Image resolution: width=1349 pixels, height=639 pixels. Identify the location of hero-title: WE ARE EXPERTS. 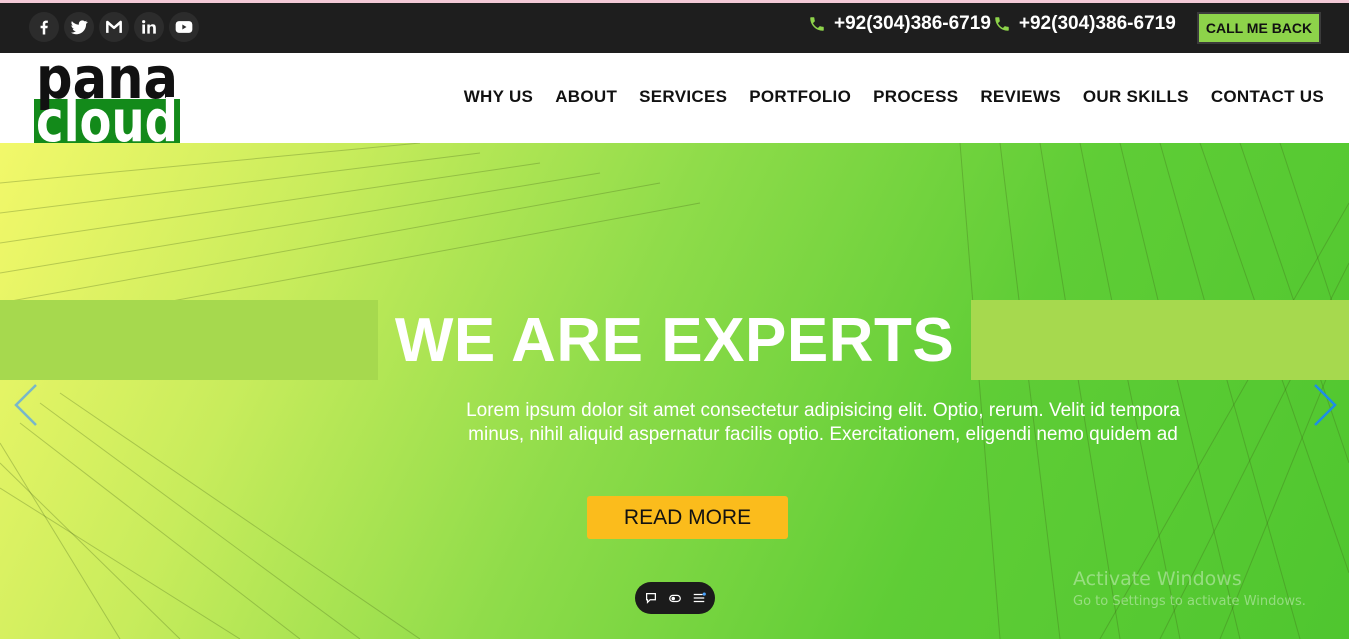
(674, 340).